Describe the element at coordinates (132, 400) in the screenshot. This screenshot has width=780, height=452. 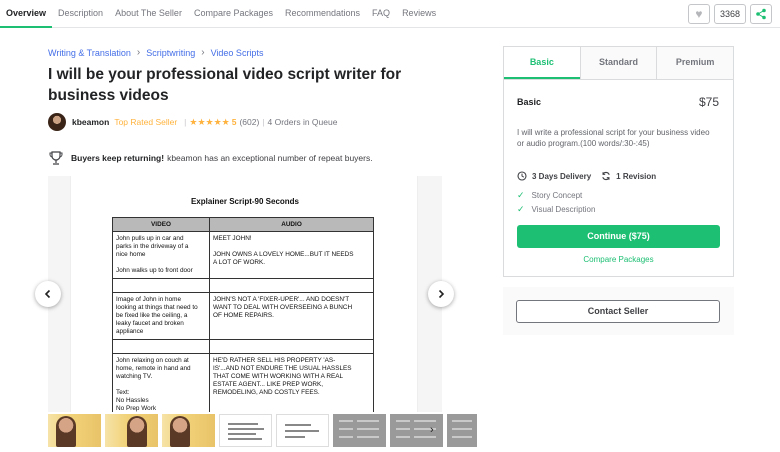
I see `script-line: No Hassles` at that location.